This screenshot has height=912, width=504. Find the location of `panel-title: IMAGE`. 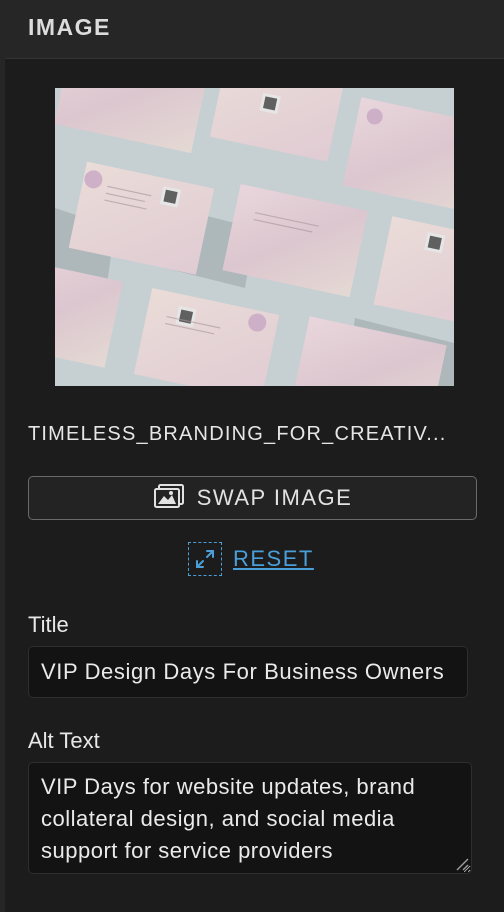

panel-title: IMAGE is located at coordinates (69, 27).